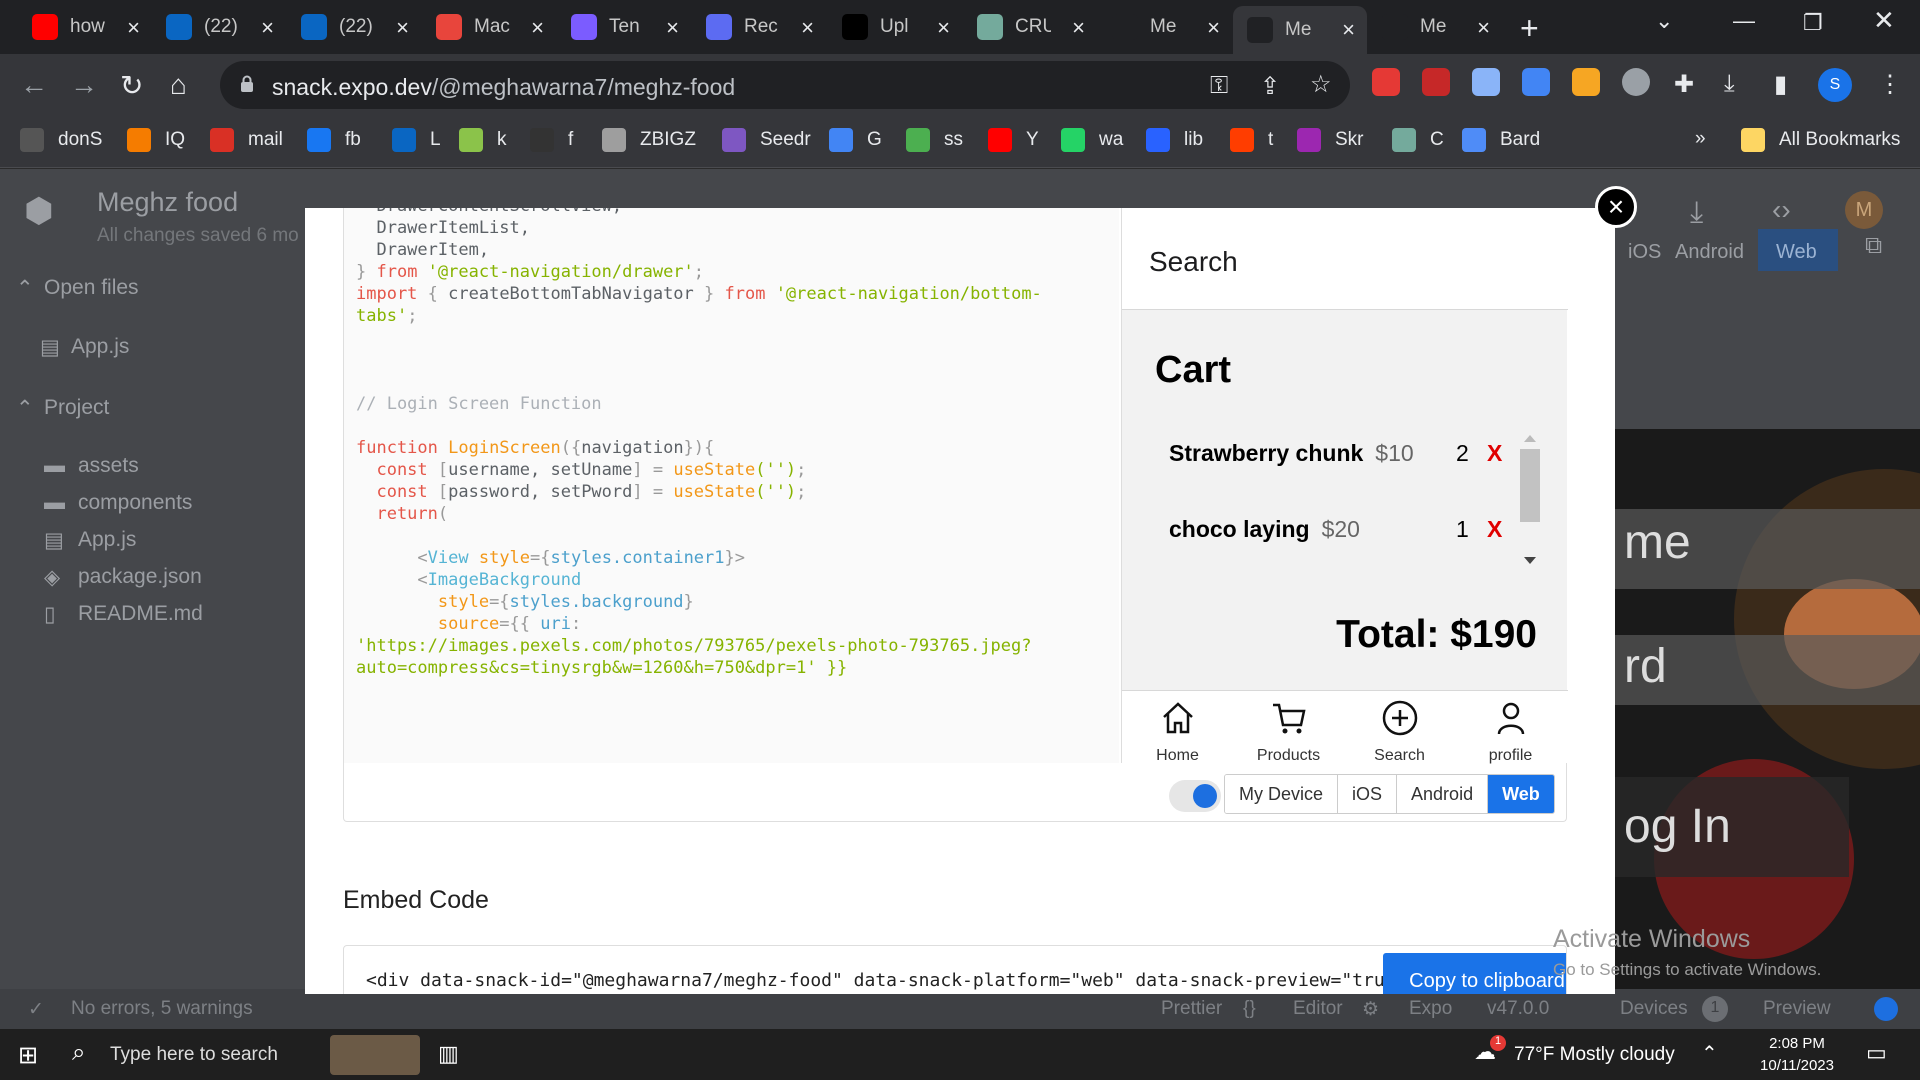 The image size is (1920, 1080). What do you see at coordinates (1664, 21) in the screenshot?
I see `tab-search-chevron-icon: ⌄` at bounding box center [1664, 21].